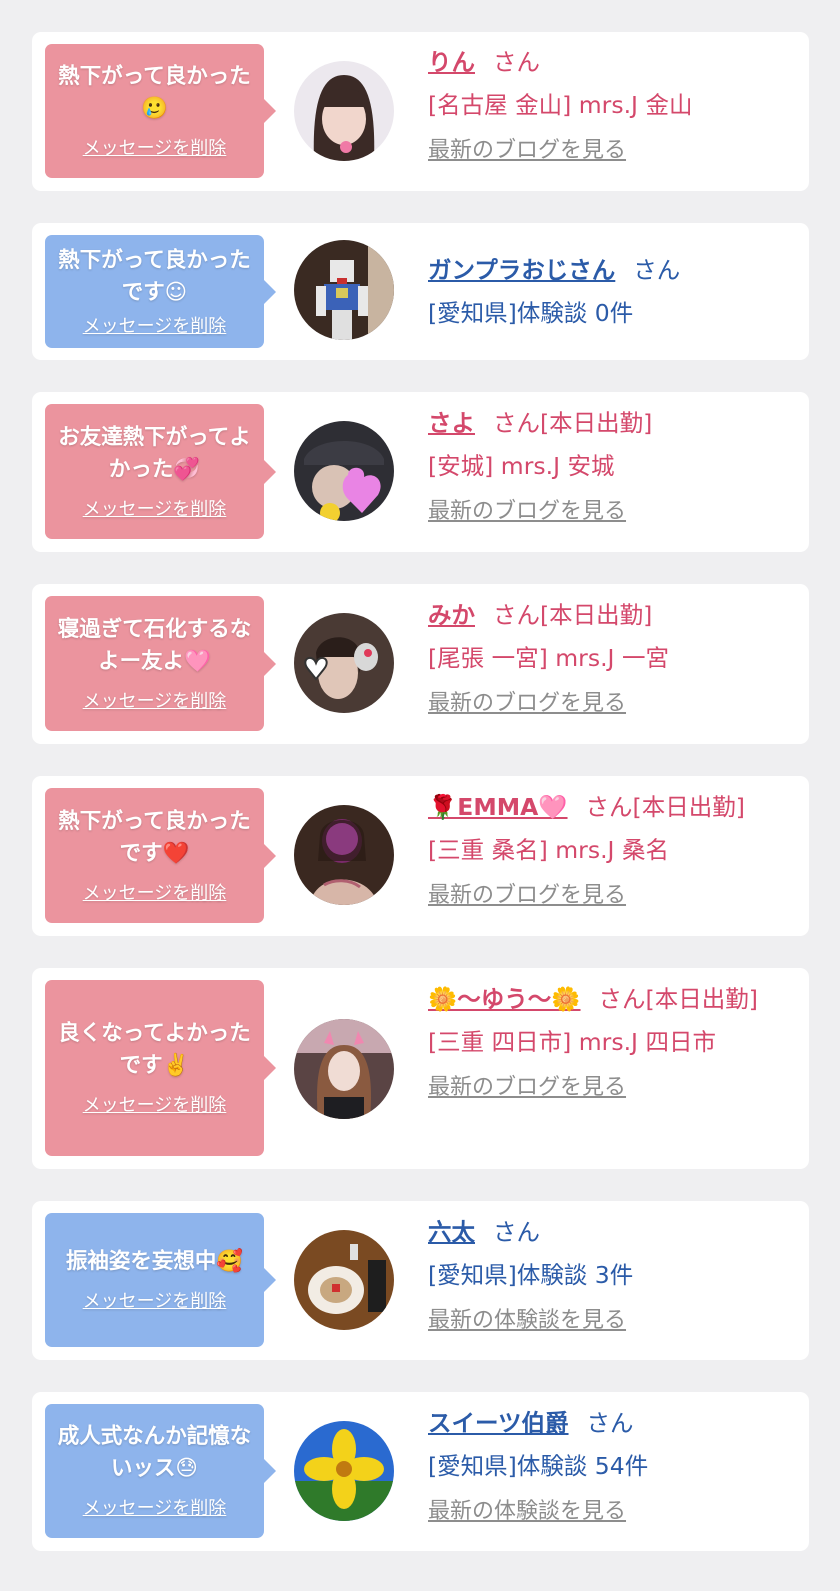 The width and height of the screenshot is (840, 1591). I want to click on profile-name-link: 🌹EMMA🩷, so click(498, 807).